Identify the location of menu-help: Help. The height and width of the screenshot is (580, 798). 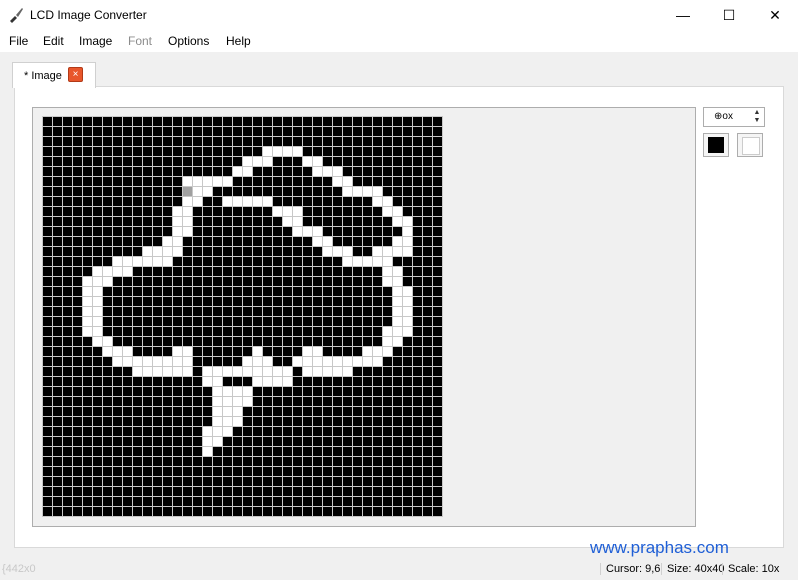
(238, 41).